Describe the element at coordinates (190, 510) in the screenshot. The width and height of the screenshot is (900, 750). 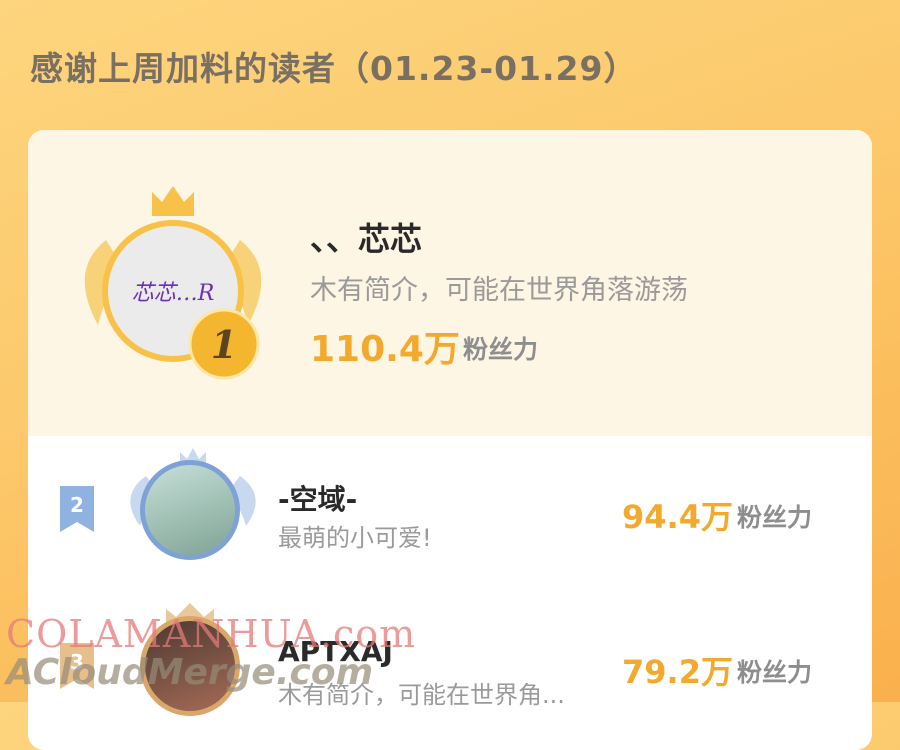
I see `avatar` at that location.